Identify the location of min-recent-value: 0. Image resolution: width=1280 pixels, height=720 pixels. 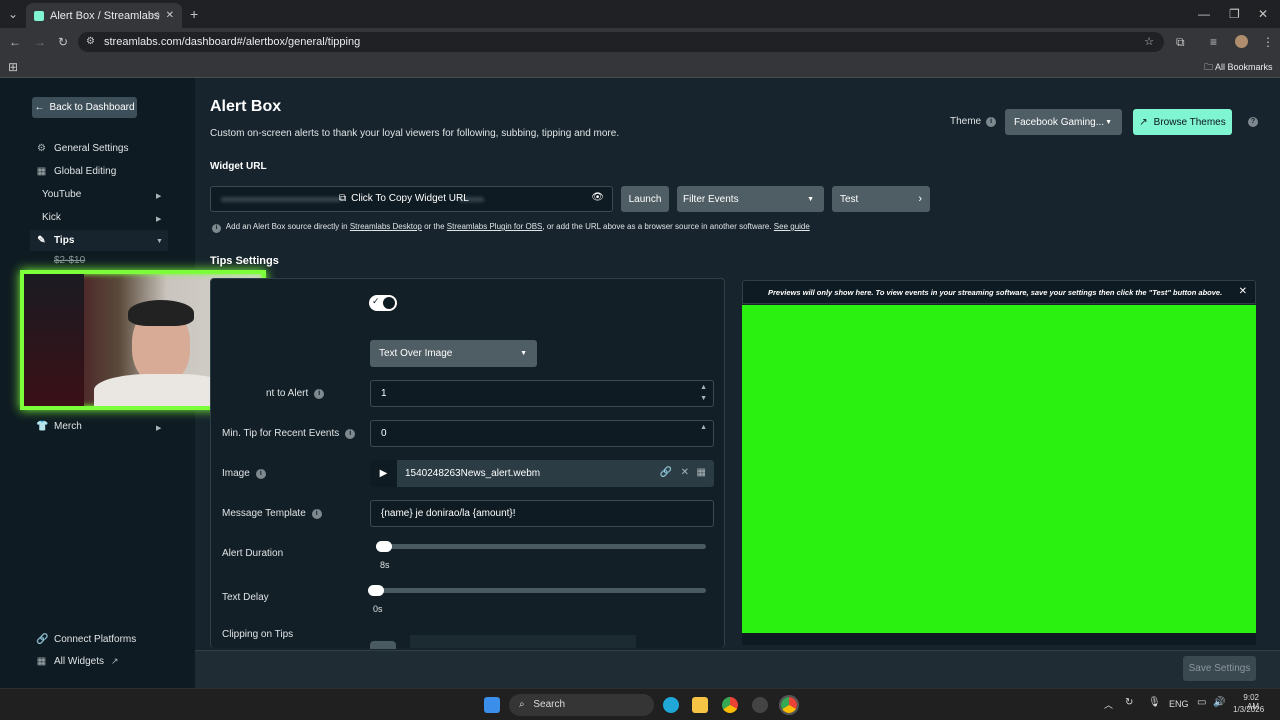
(384, 433).